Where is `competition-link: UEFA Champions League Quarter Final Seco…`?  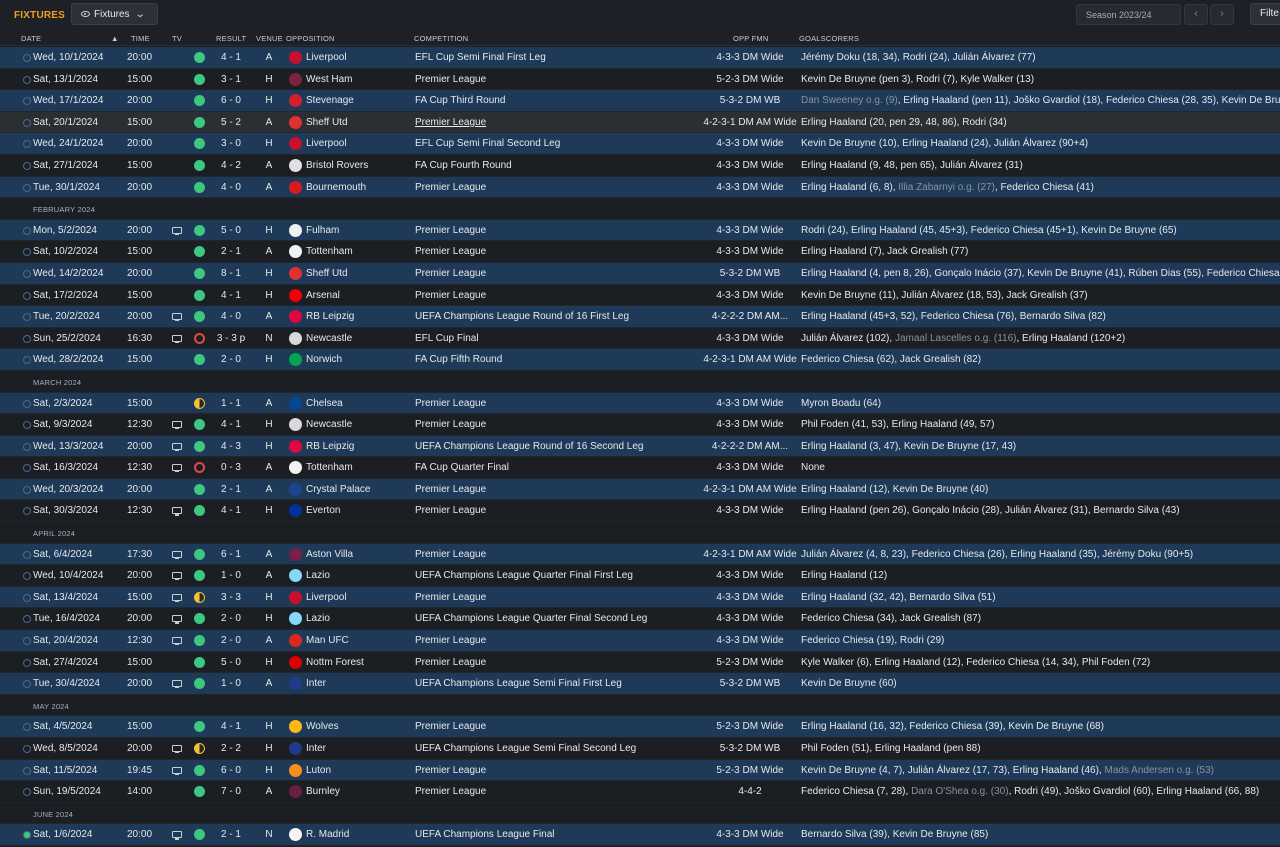
competition-link: UEFA Champions League Quarter Final Seco… is located at coordinates (531, 618).